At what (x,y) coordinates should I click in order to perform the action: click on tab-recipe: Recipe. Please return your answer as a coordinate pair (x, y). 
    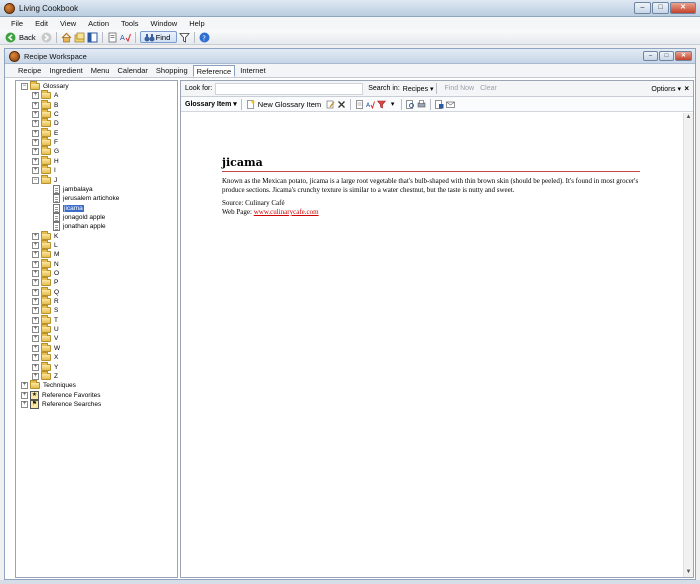
    Looking at the image, I should click on (29, 71).